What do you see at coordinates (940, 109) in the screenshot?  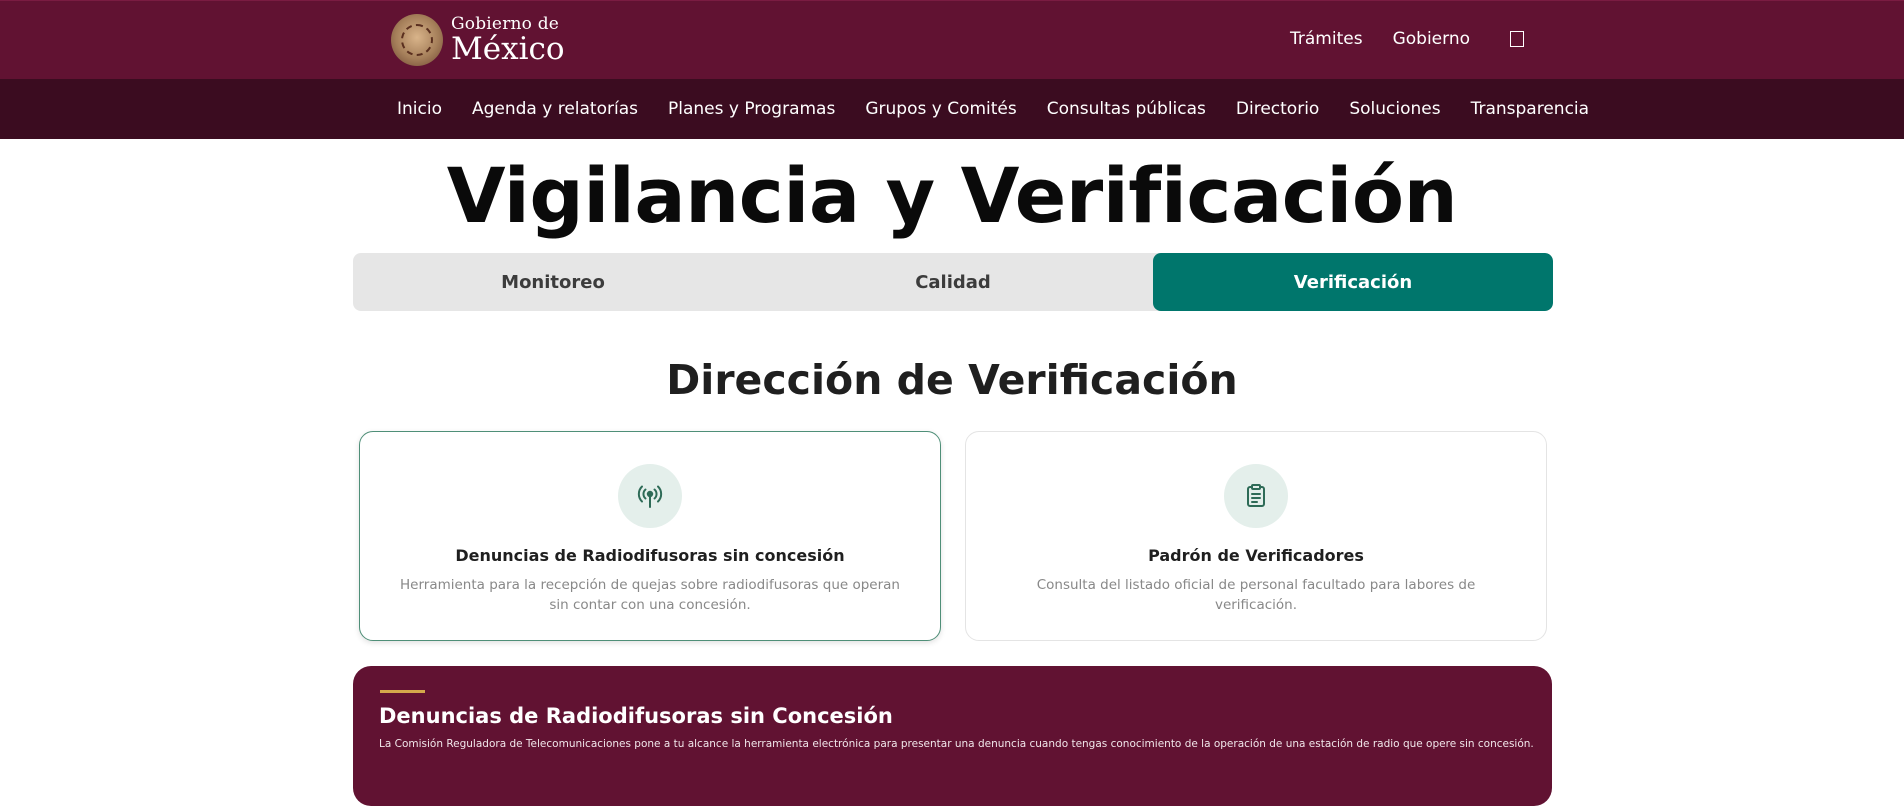 I see `nav-item-grupos: Grupos y Comités` at bounding box center [940, 109].